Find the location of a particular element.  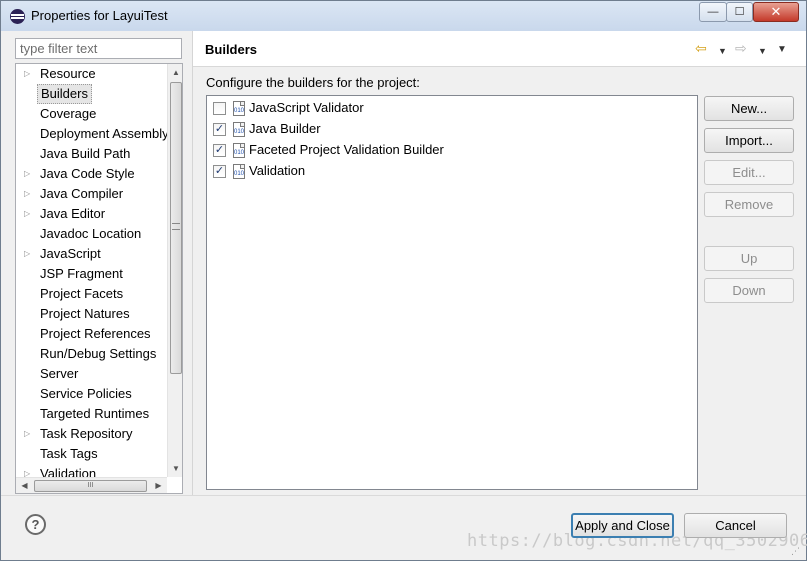

help-icon: ? is located at coordinates (35, 524).